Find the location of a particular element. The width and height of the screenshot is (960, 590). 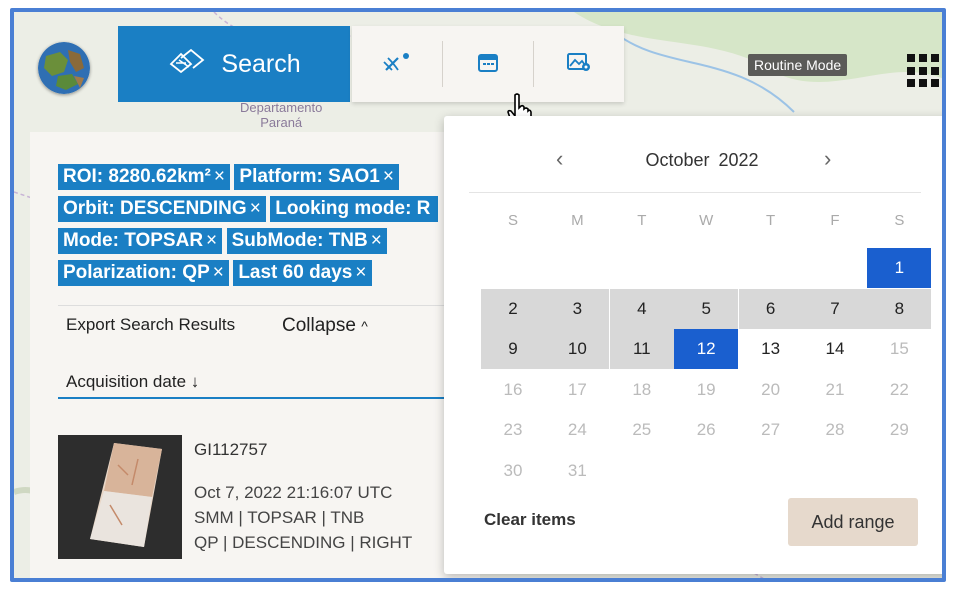

calendar-day: 15 is located at coordinates (899, 349).